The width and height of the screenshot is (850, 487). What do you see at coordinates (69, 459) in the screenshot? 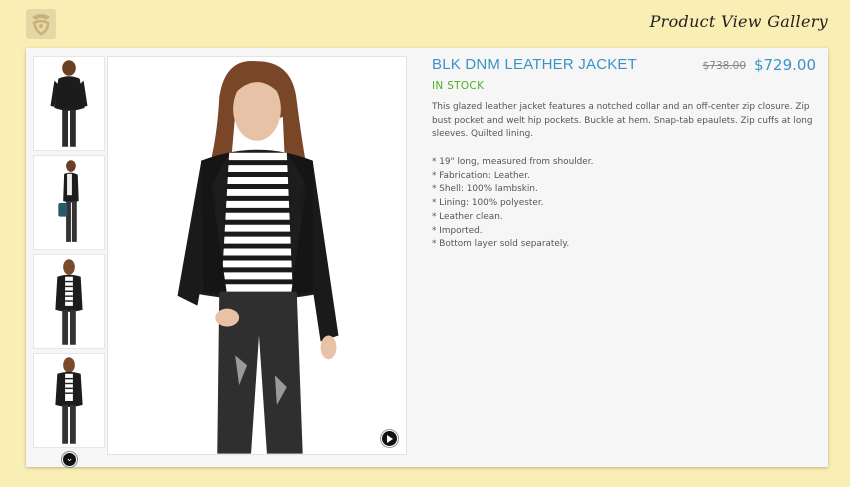
I see `chevron-down-icon: ⌄` at bounding box center [69, 459].